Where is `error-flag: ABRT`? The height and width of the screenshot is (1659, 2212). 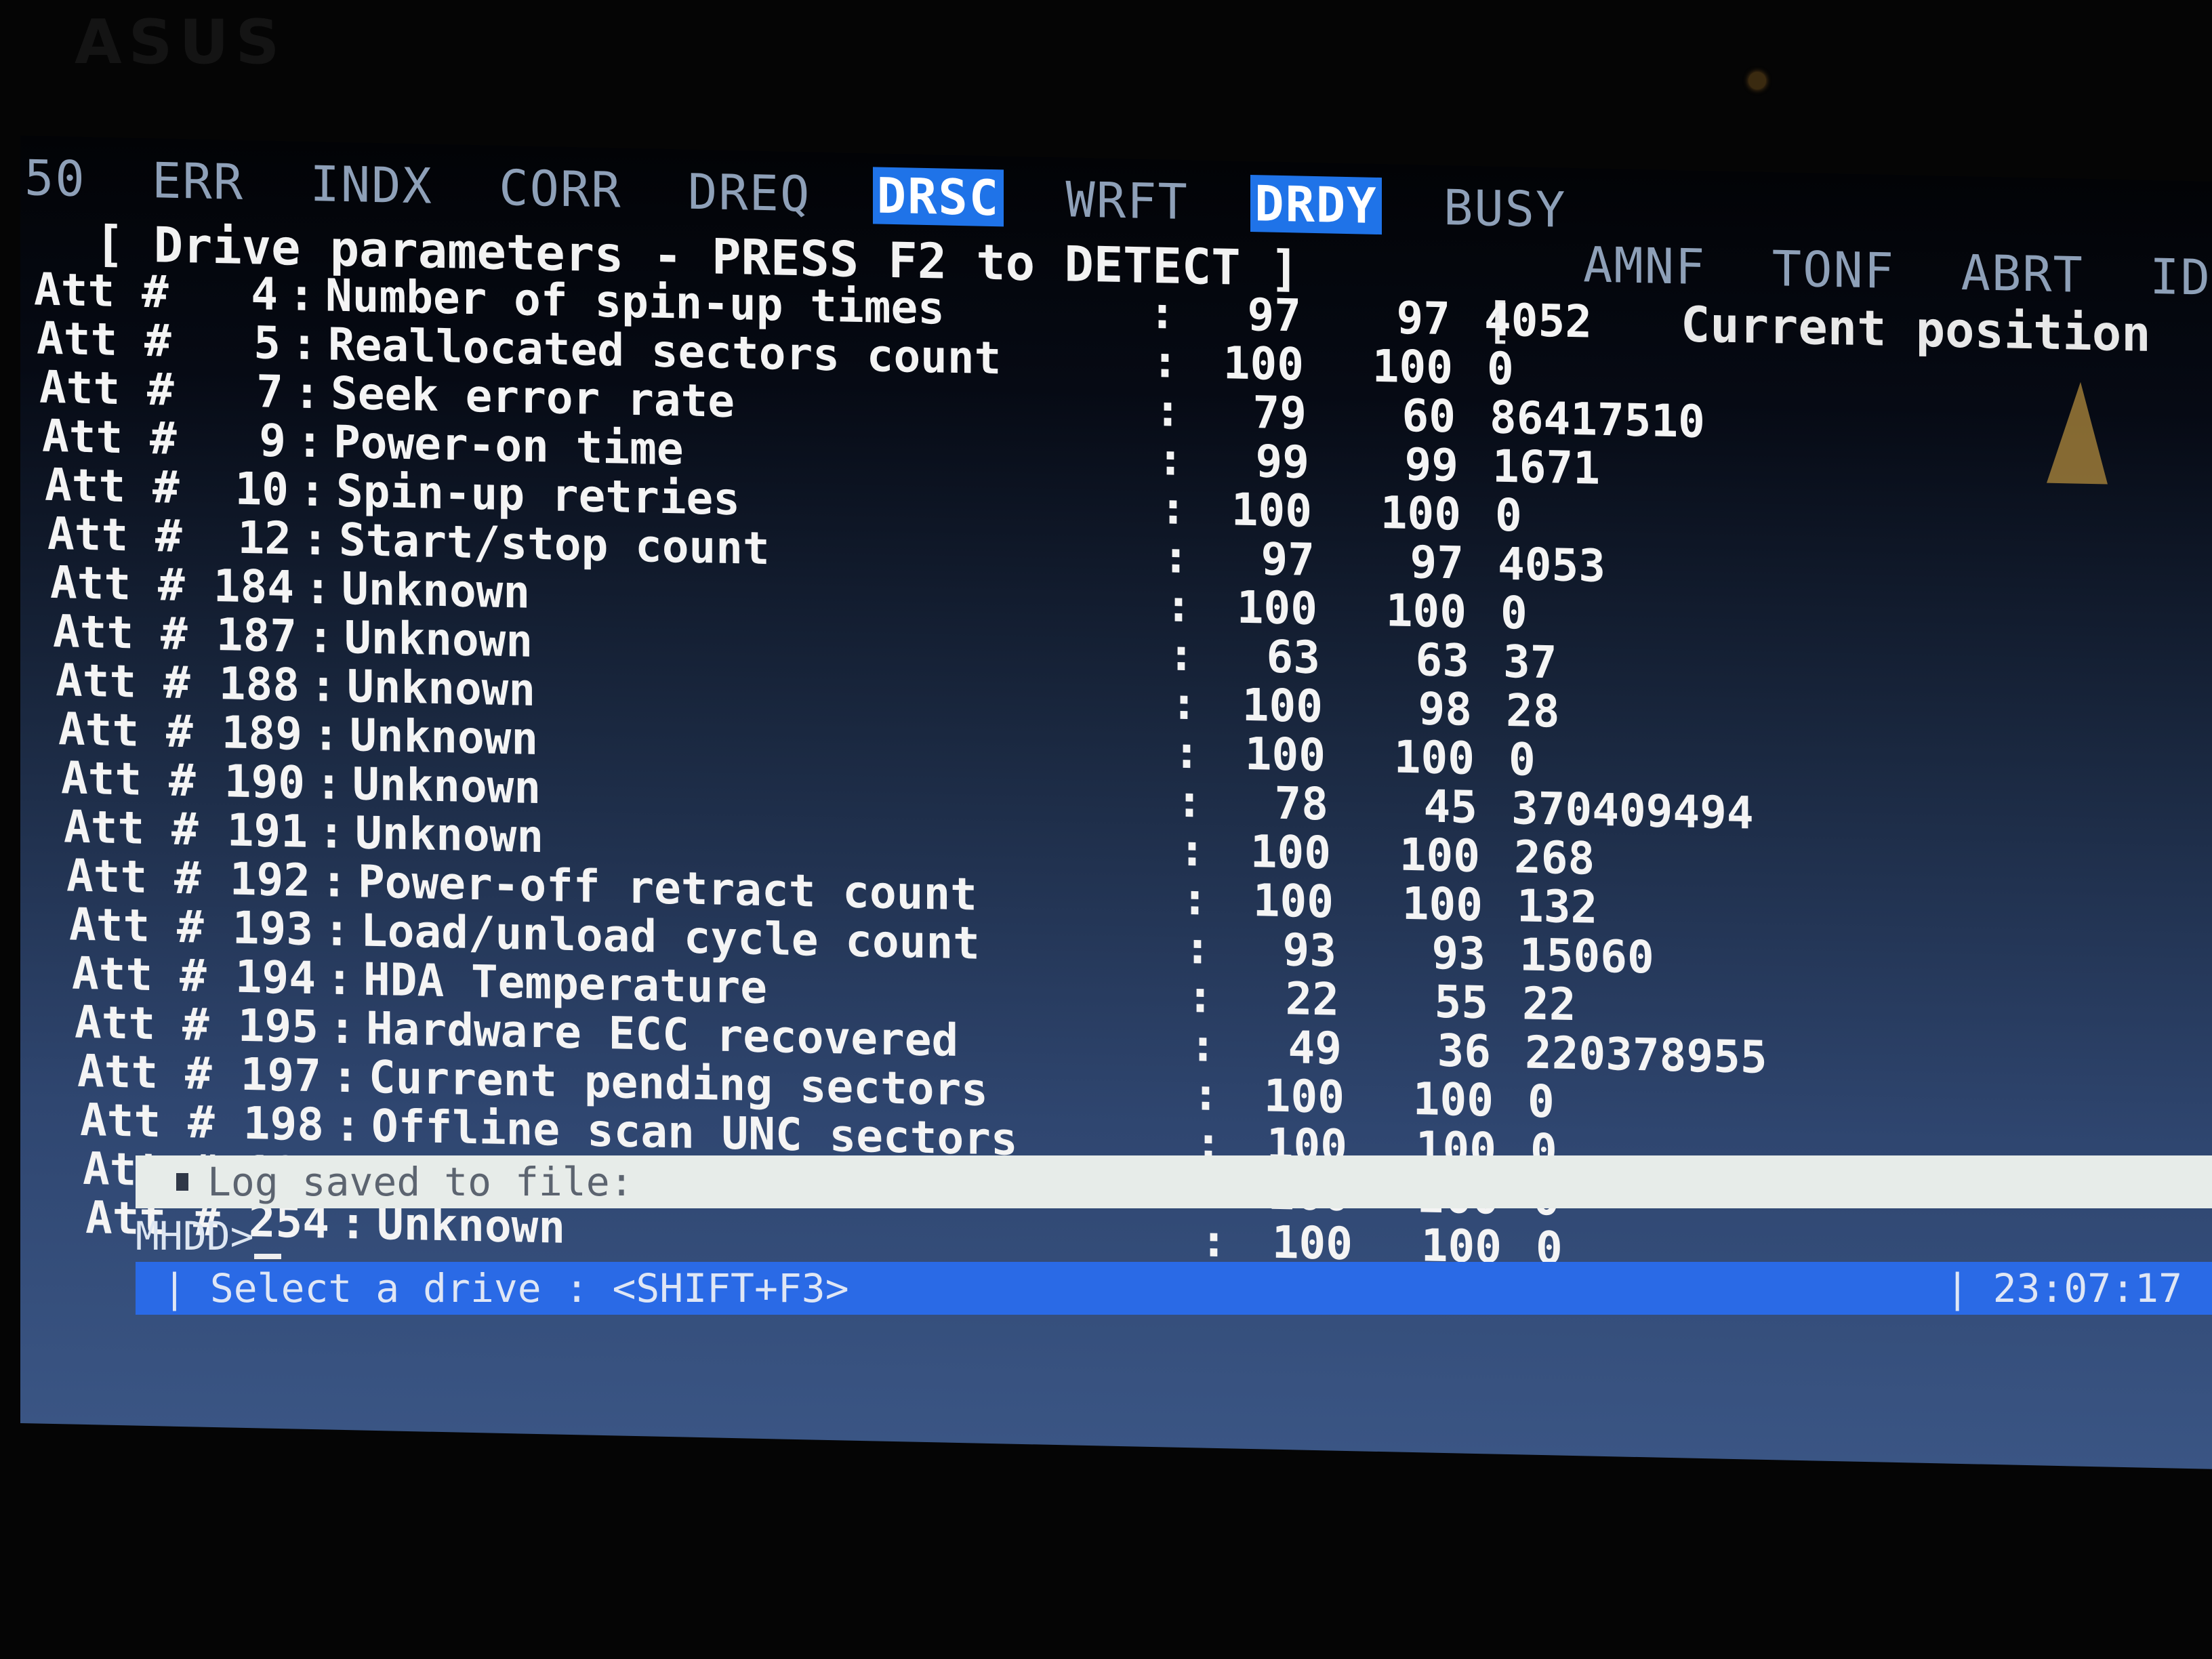
error-flag: ABRT is located at coordinates (2022, 273).